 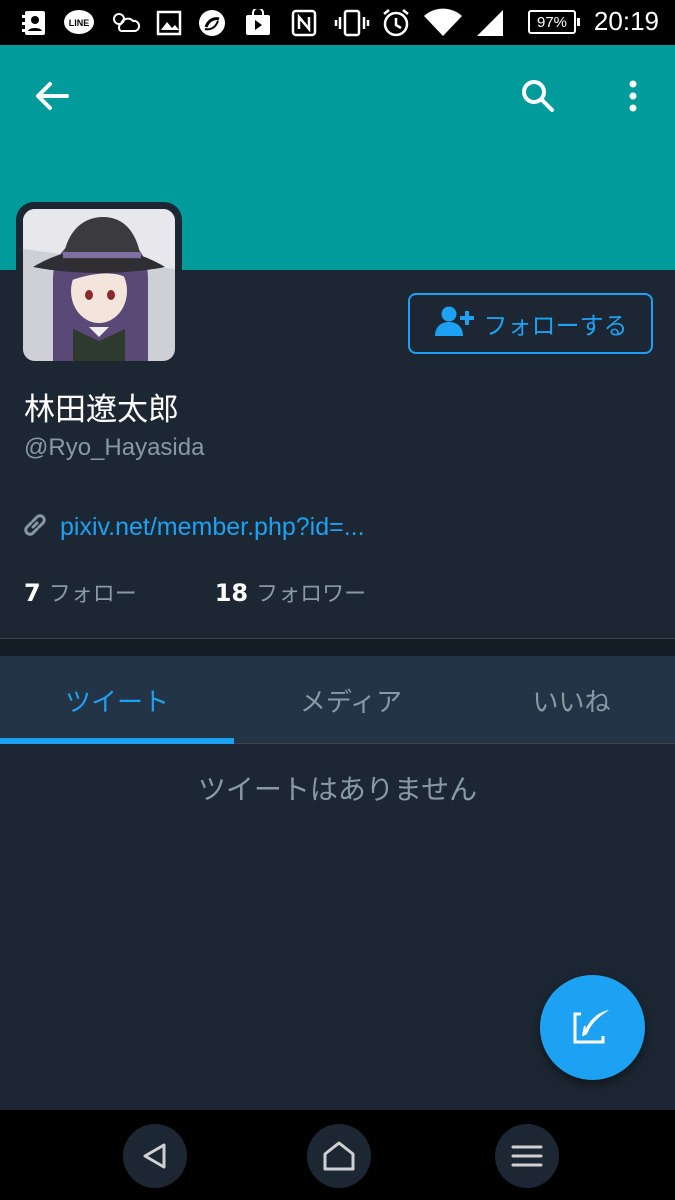 I want to click on nav-menu-icon, so click(x=527, y=1156).